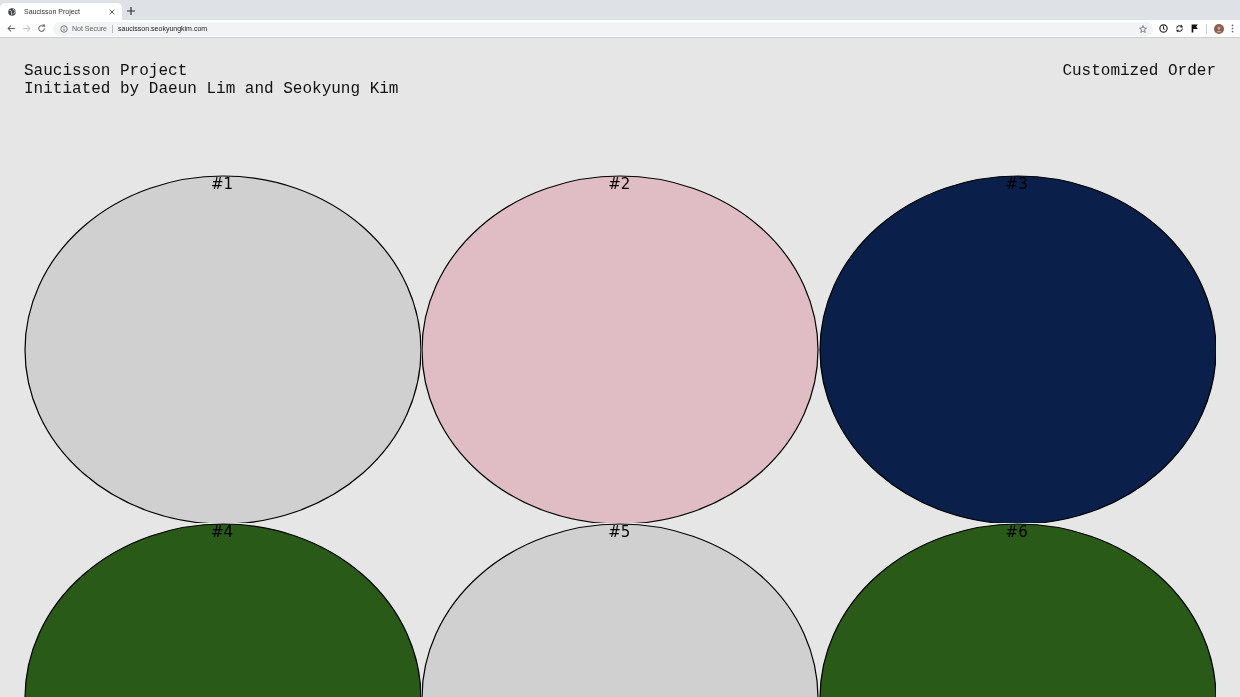 The image size is (1240, 697). I want to click on flag-icon, so click(1195, 28).